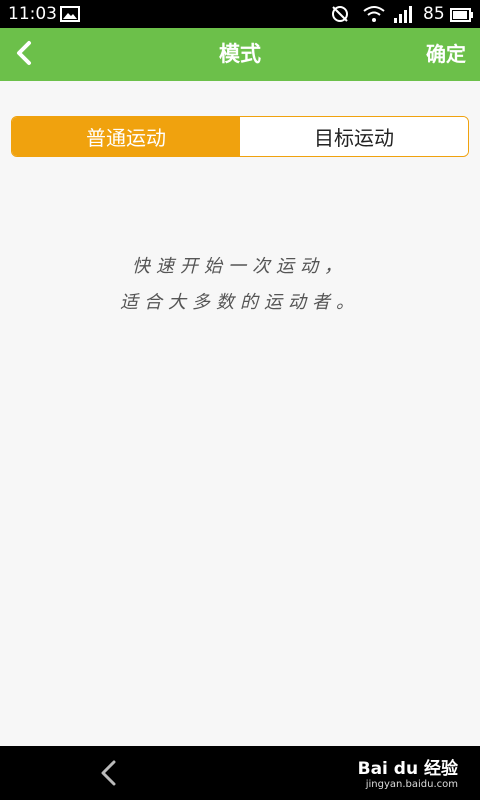  I want to click on mute-icon, so click(340, 16).